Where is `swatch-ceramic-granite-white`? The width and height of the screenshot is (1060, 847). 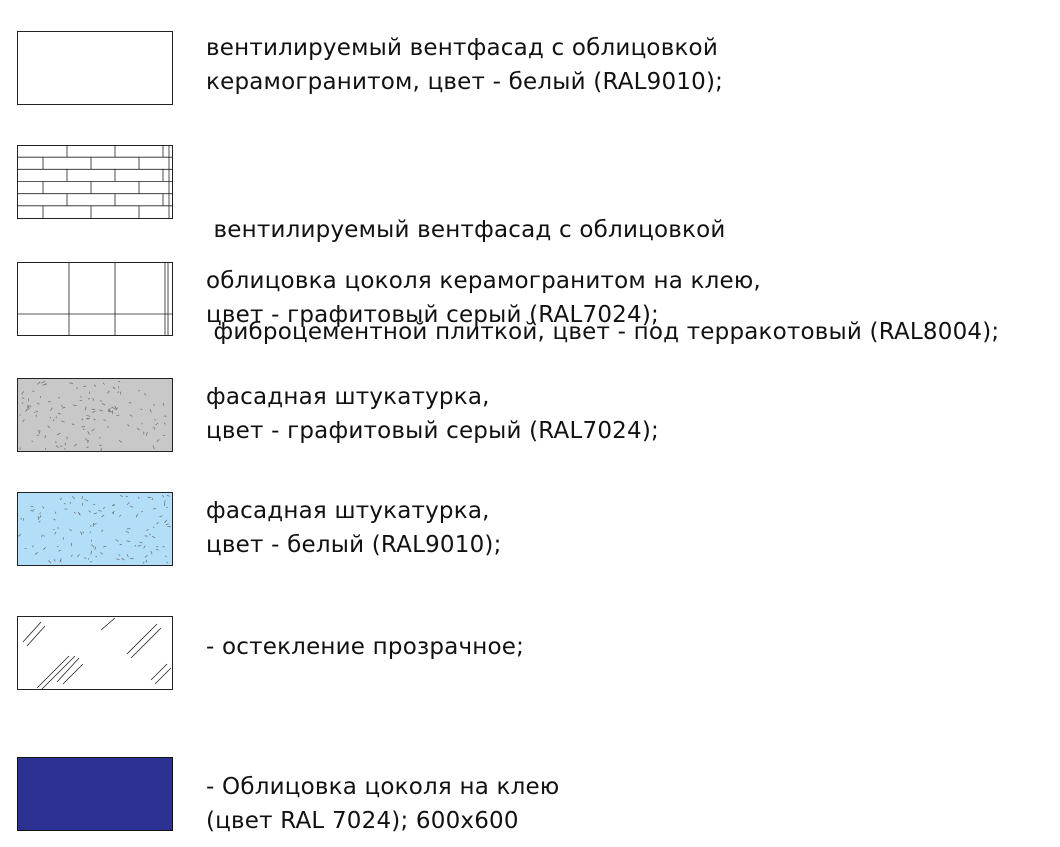 swatch-ceramic-granite-white is located at coordinates (95, 68).